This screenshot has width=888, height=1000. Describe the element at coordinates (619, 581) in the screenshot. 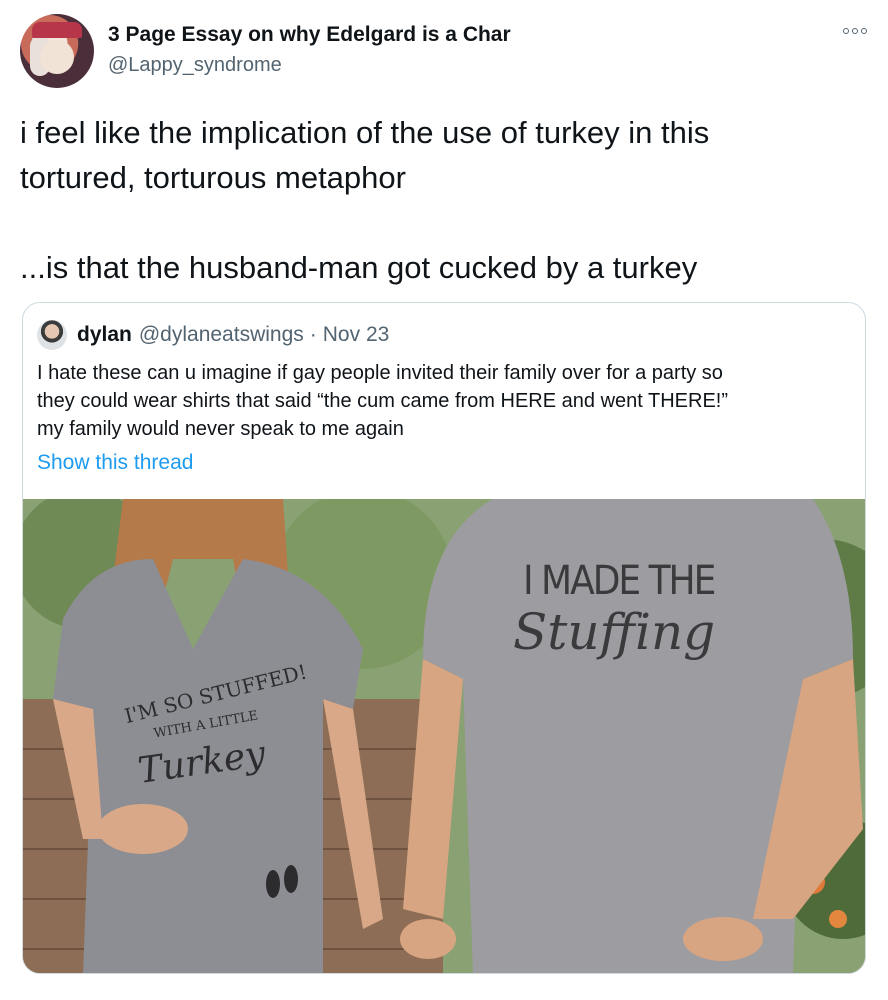

I see `man-shirt-text-1: I MADE THE` at that location.